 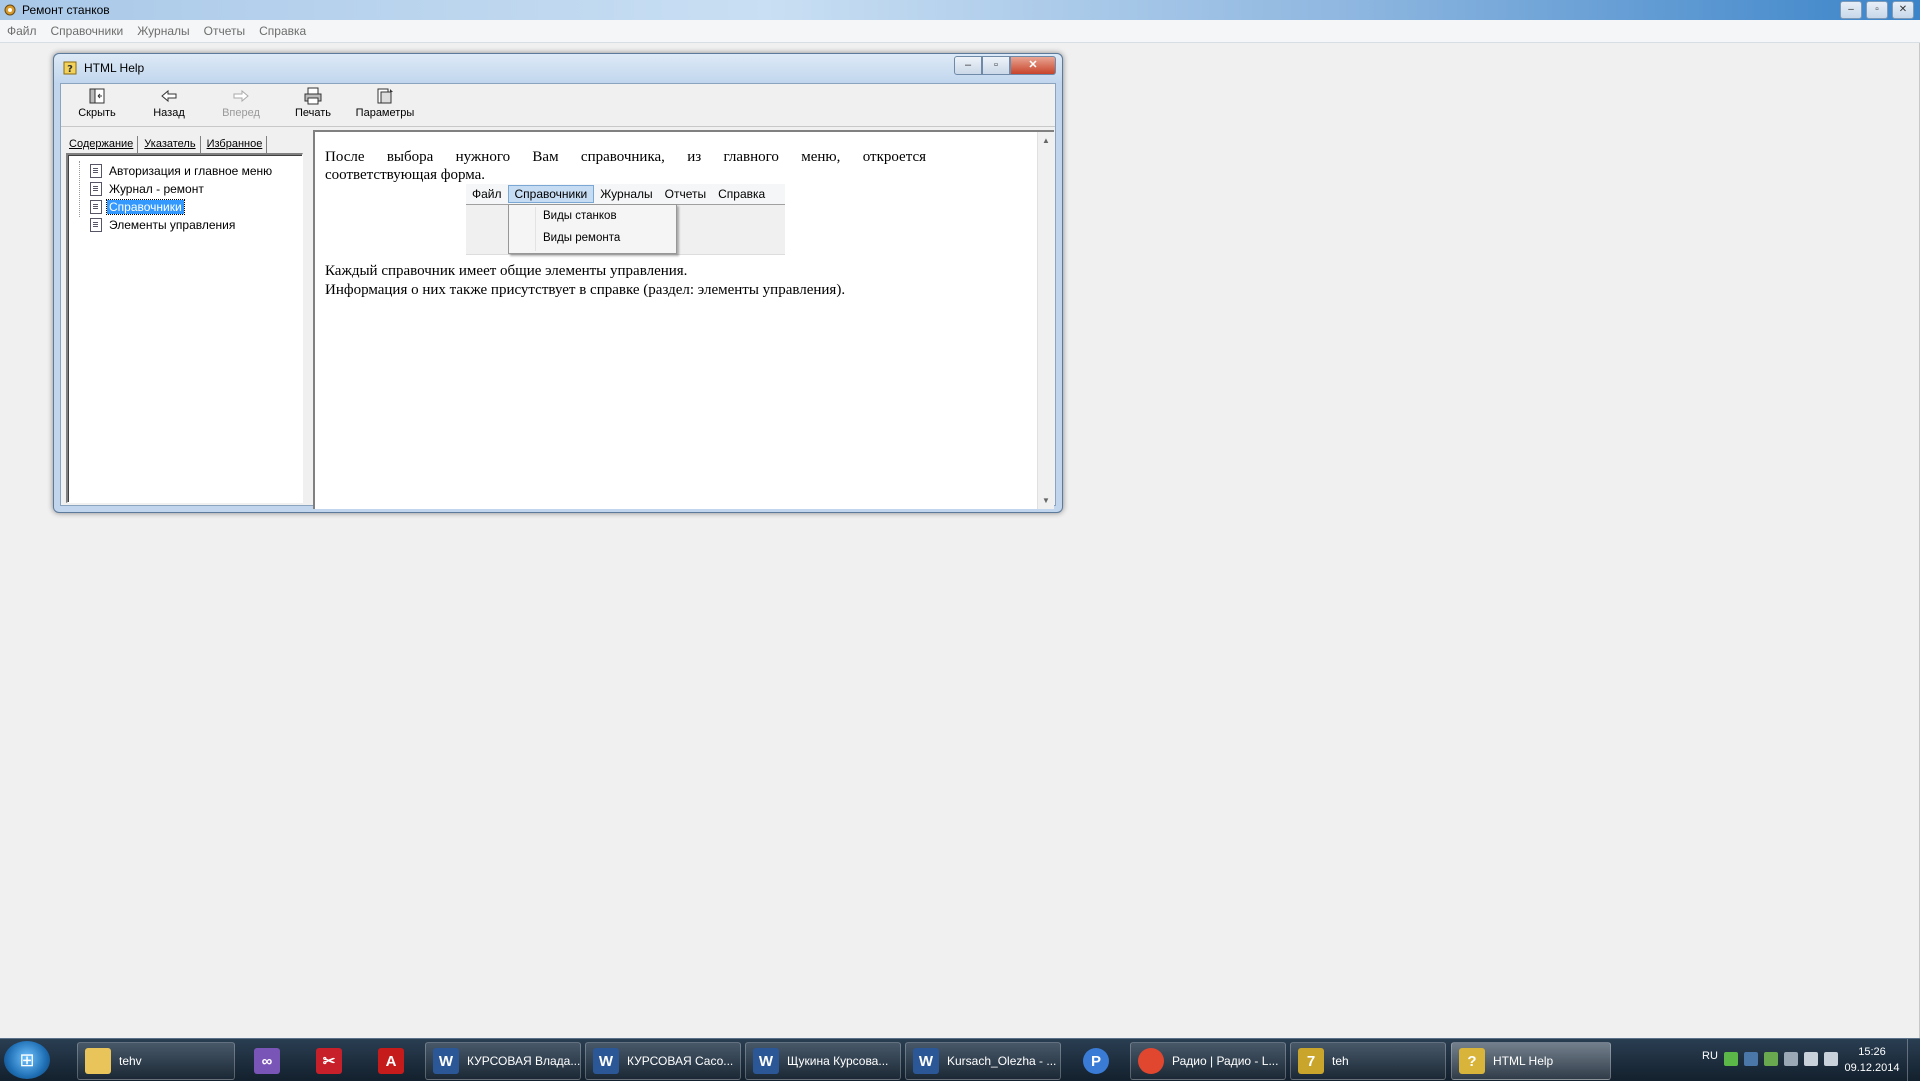 I want to click on tab-index: Указатель, so click(x=170, y=144).